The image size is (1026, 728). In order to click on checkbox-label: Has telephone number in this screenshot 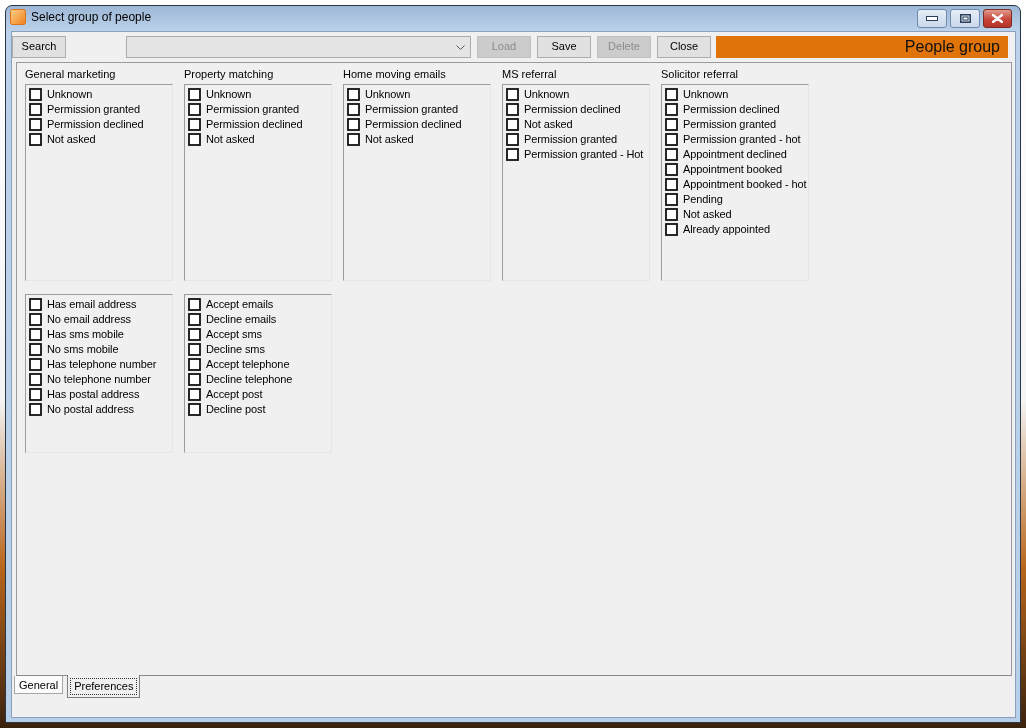, I will do `click(102, 364)`.